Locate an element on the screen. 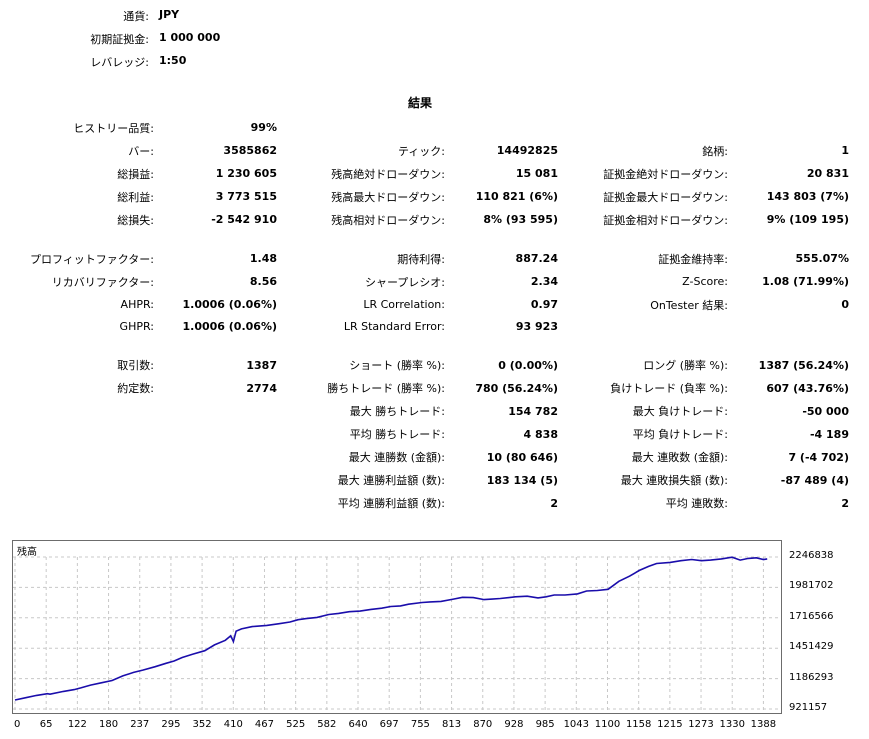 Image resolution: width=869 pixels, height=739 pixels. results-title: 結果 is located at coordinates (419, 103).